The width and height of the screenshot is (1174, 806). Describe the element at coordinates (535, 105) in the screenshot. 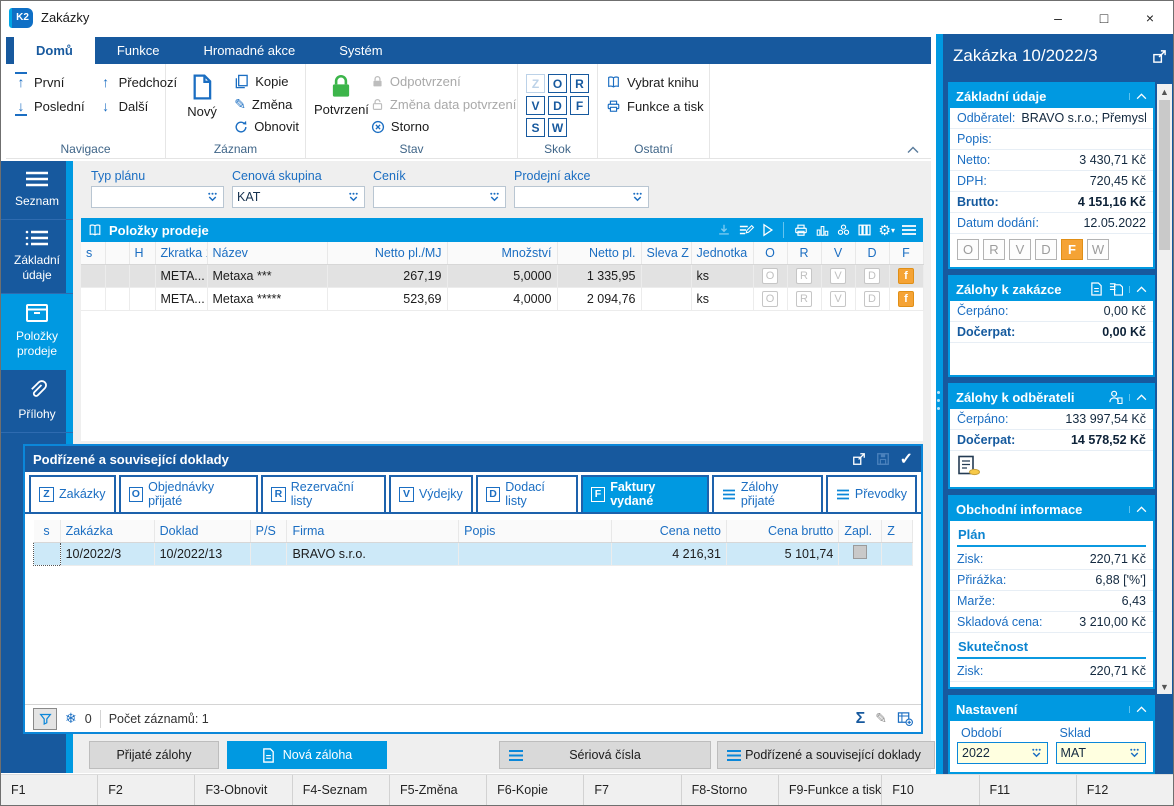

I see `jump-v-button: V` at that location.